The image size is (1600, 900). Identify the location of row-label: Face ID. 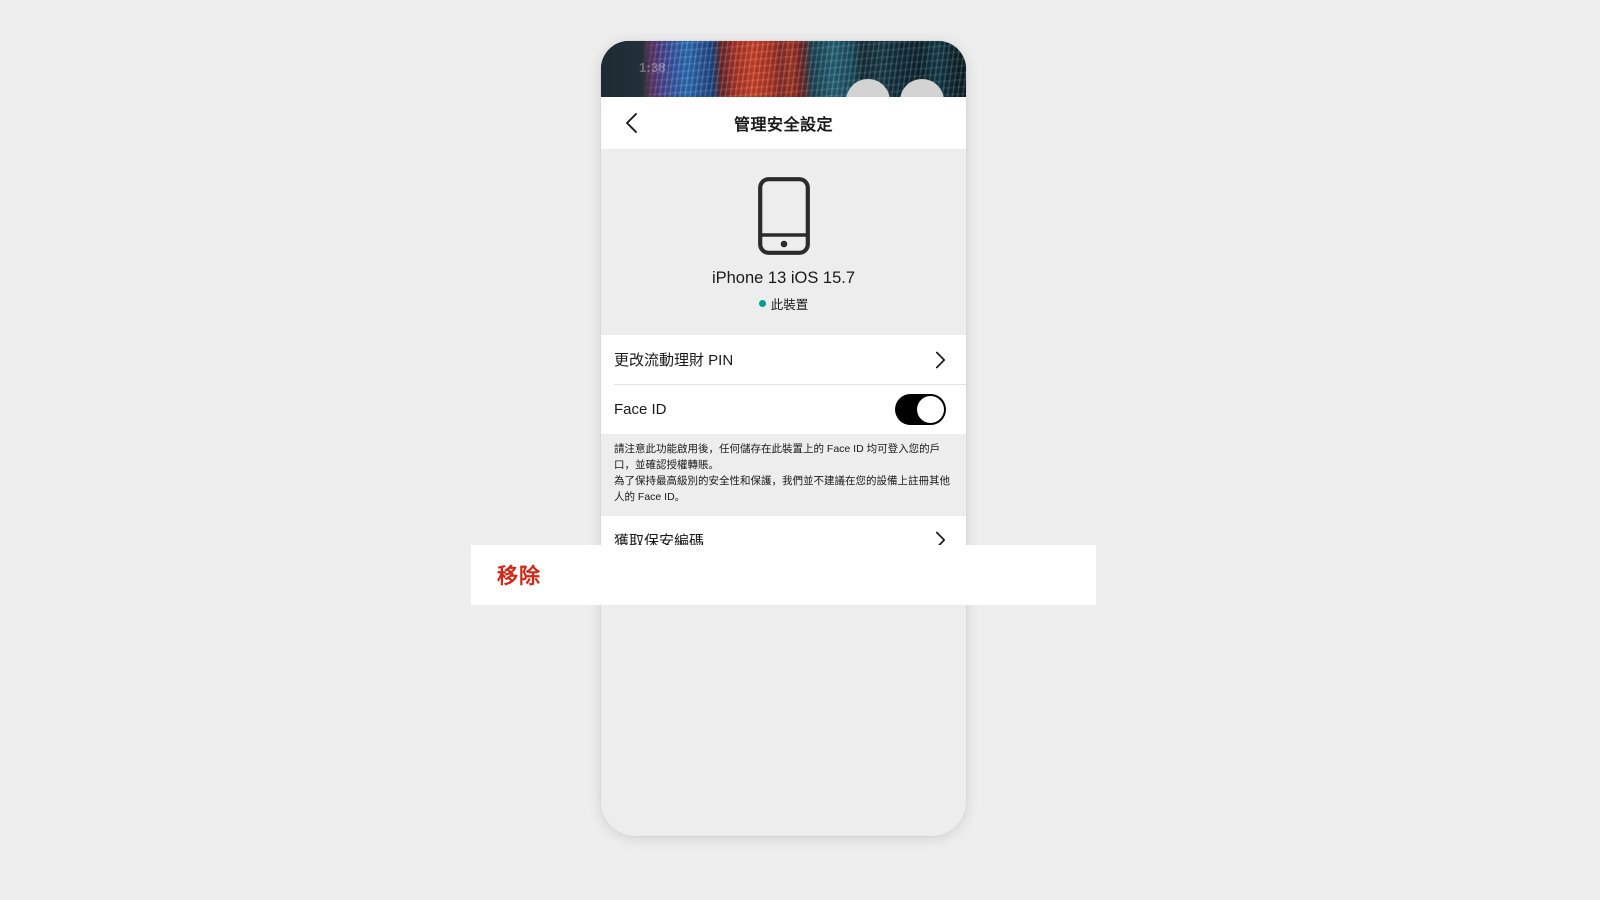
(640, 409).